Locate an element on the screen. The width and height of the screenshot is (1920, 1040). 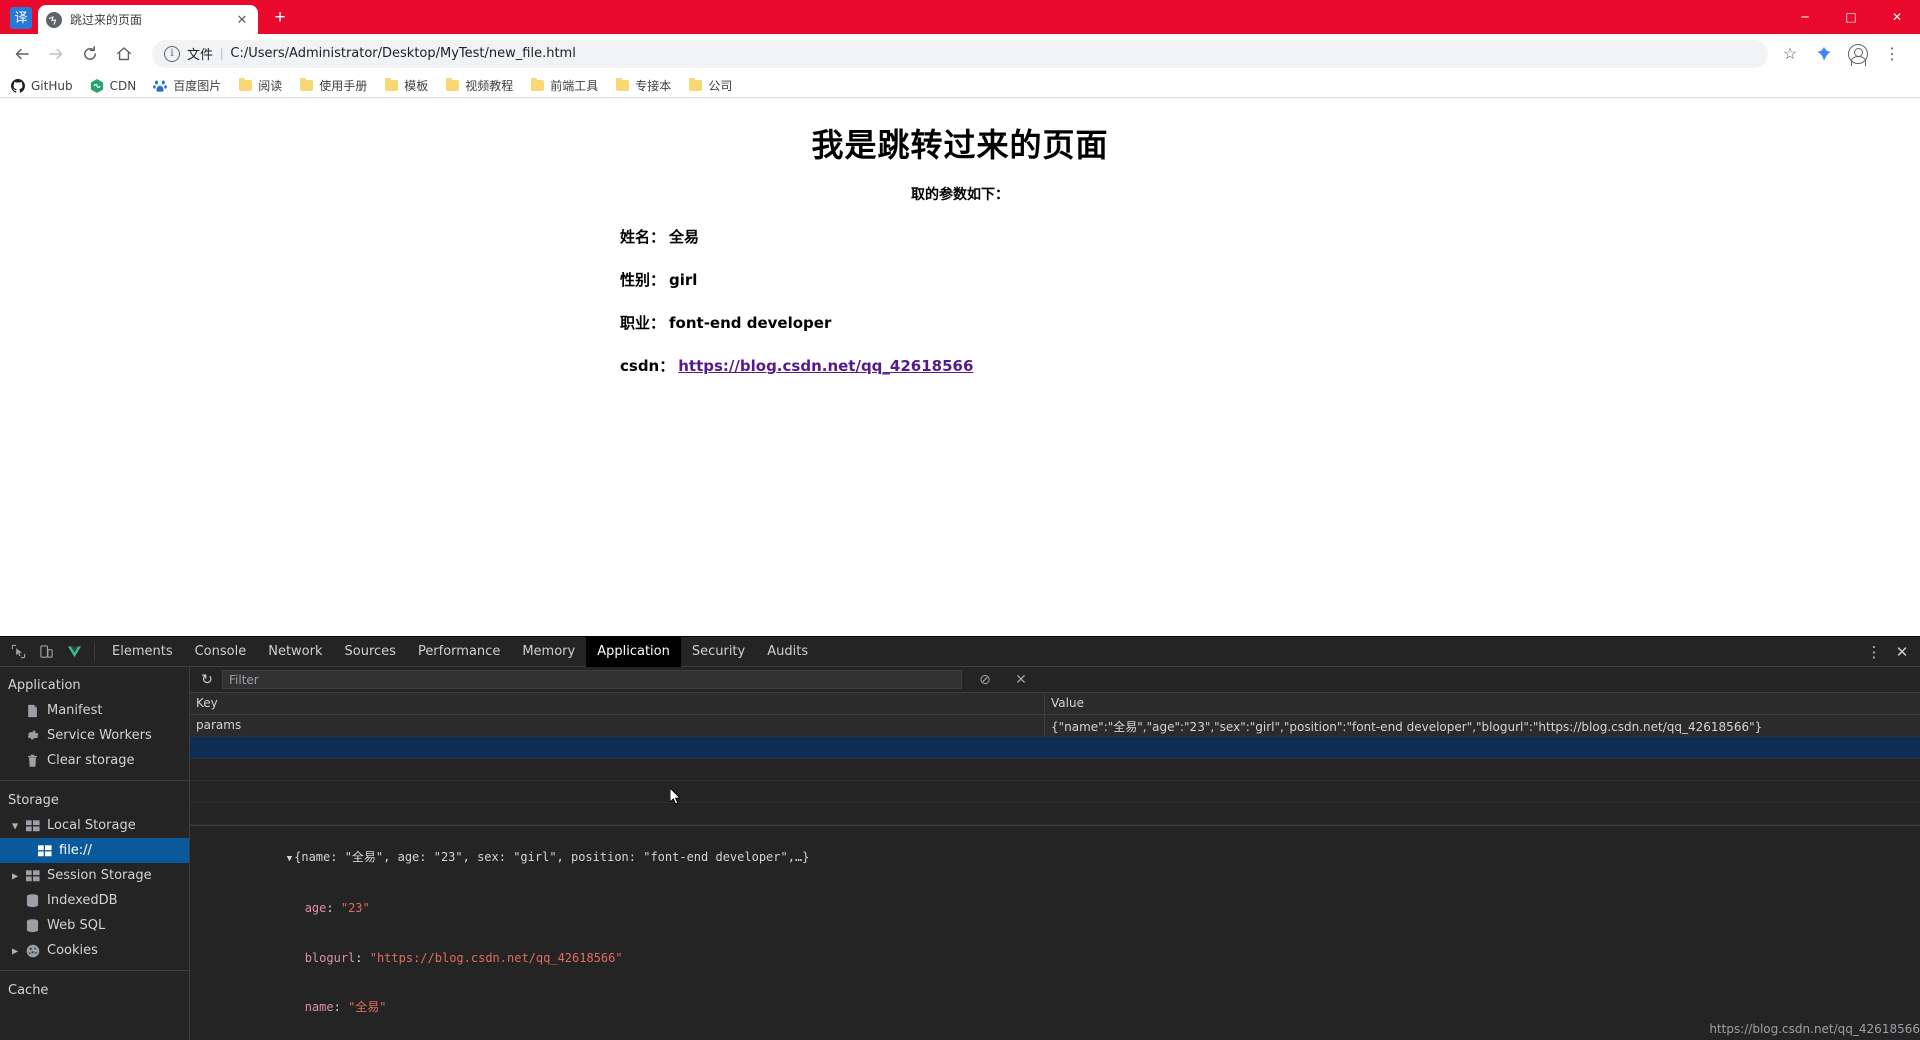
column-header-value: Value is located at coordinates (1482, 703).